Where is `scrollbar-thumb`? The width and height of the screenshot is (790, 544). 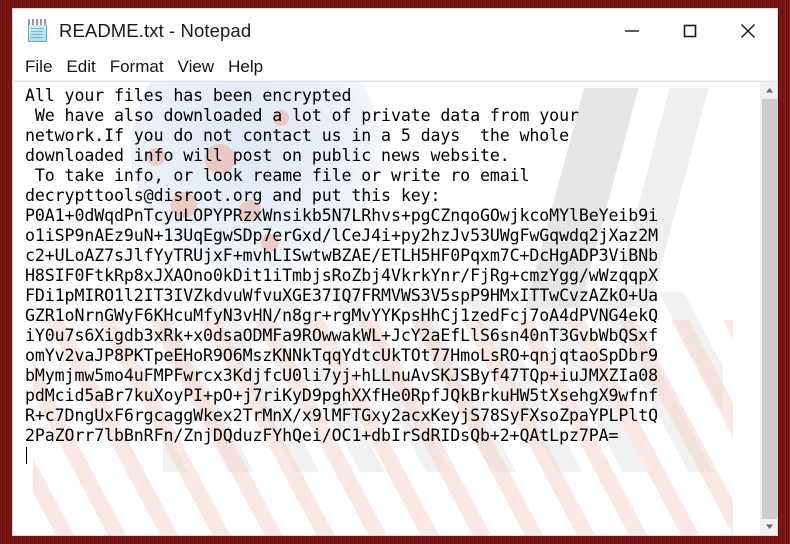
scrollbar-thumb is located at coordinates (769, 309).